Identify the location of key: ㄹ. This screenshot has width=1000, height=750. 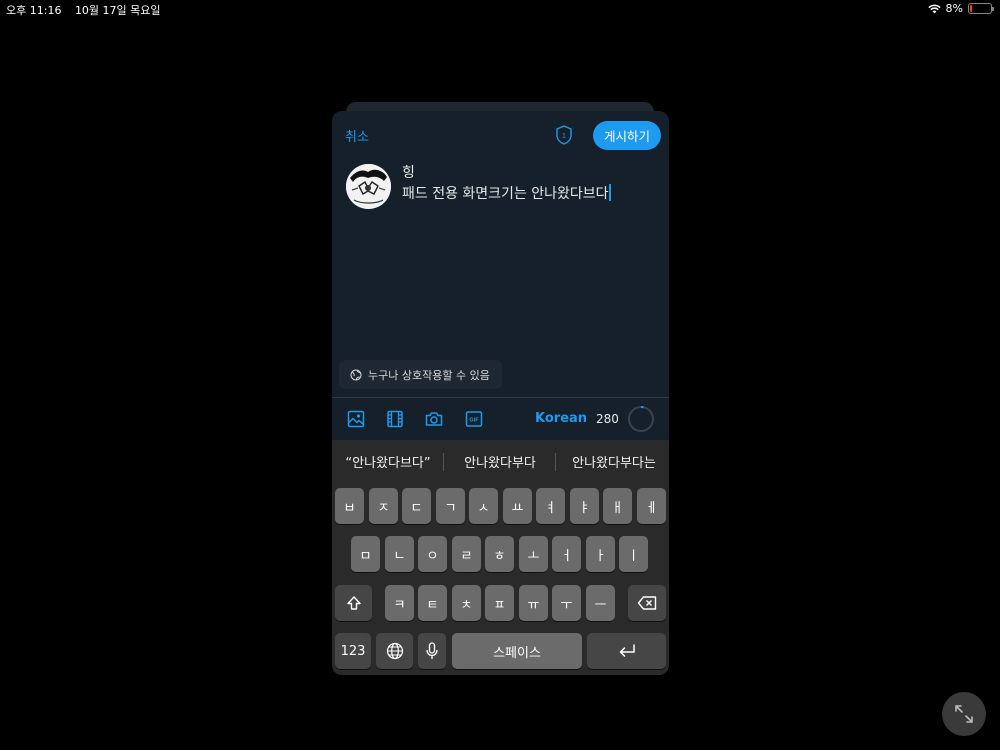
(466, 554).